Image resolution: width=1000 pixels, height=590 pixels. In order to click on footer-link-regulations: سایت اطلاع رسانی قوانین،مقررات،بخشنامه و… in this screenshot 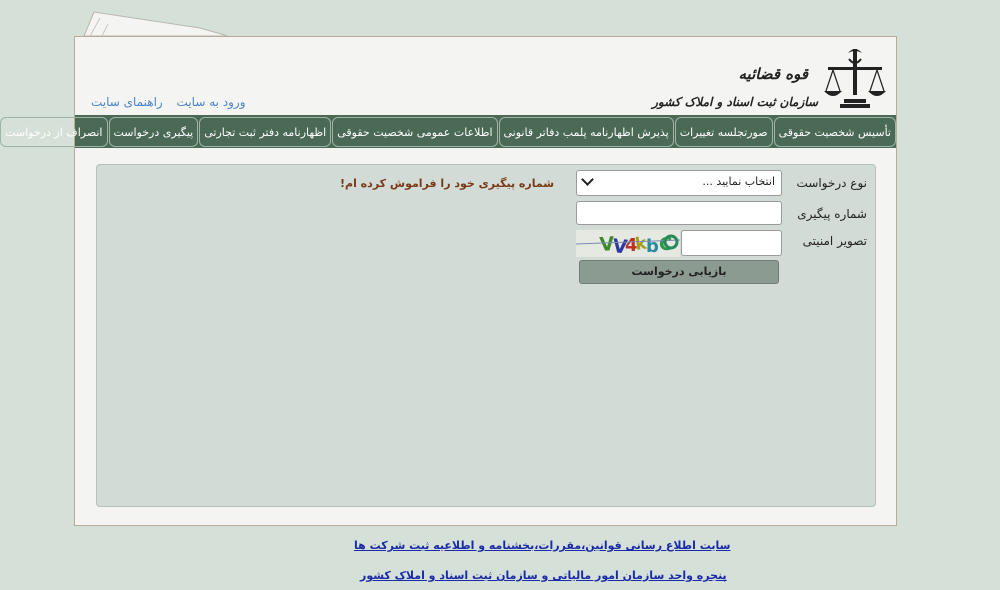, I will do `click(542, 545)`.